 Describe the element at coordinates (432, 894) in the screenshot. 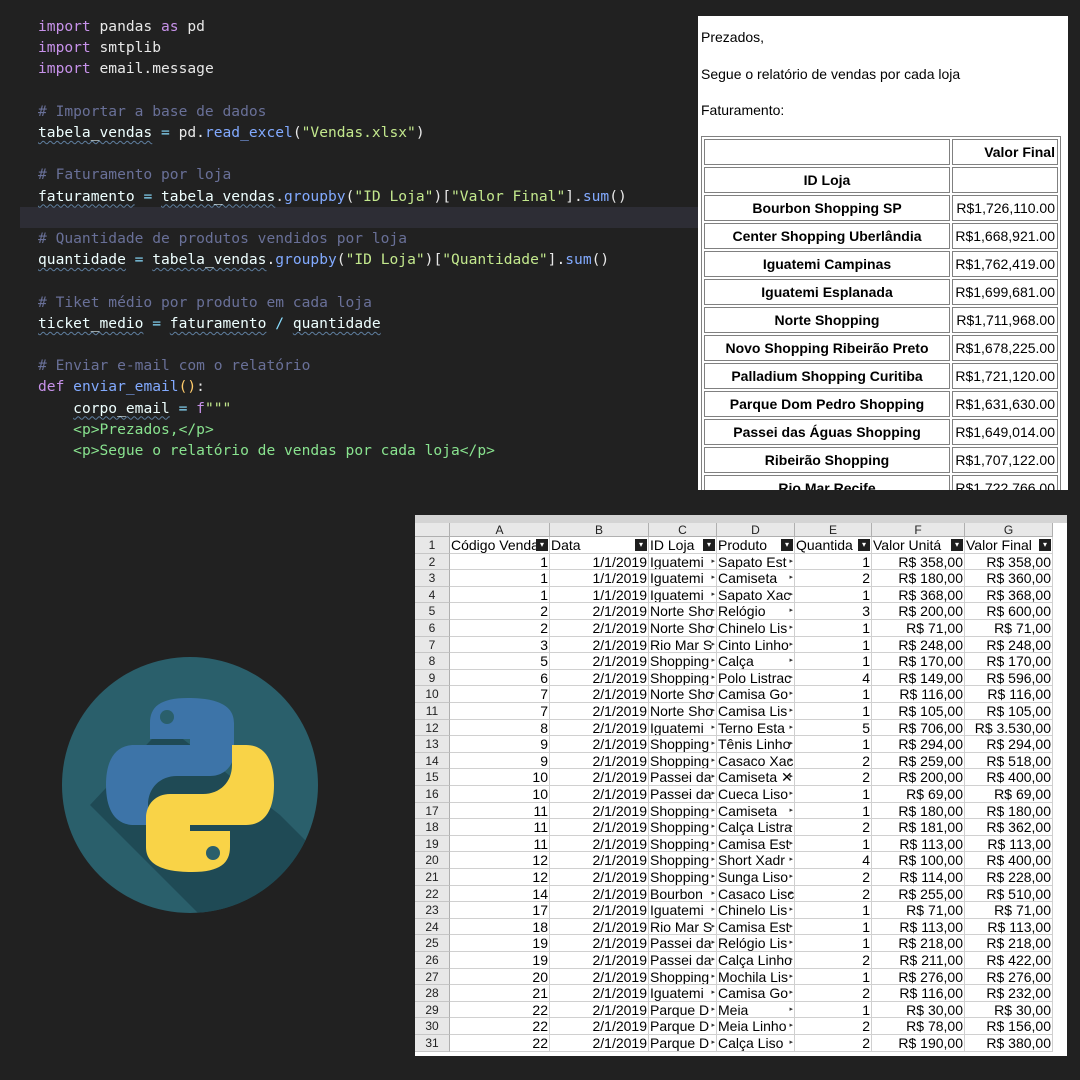

I see `row-header: 22` at that location.